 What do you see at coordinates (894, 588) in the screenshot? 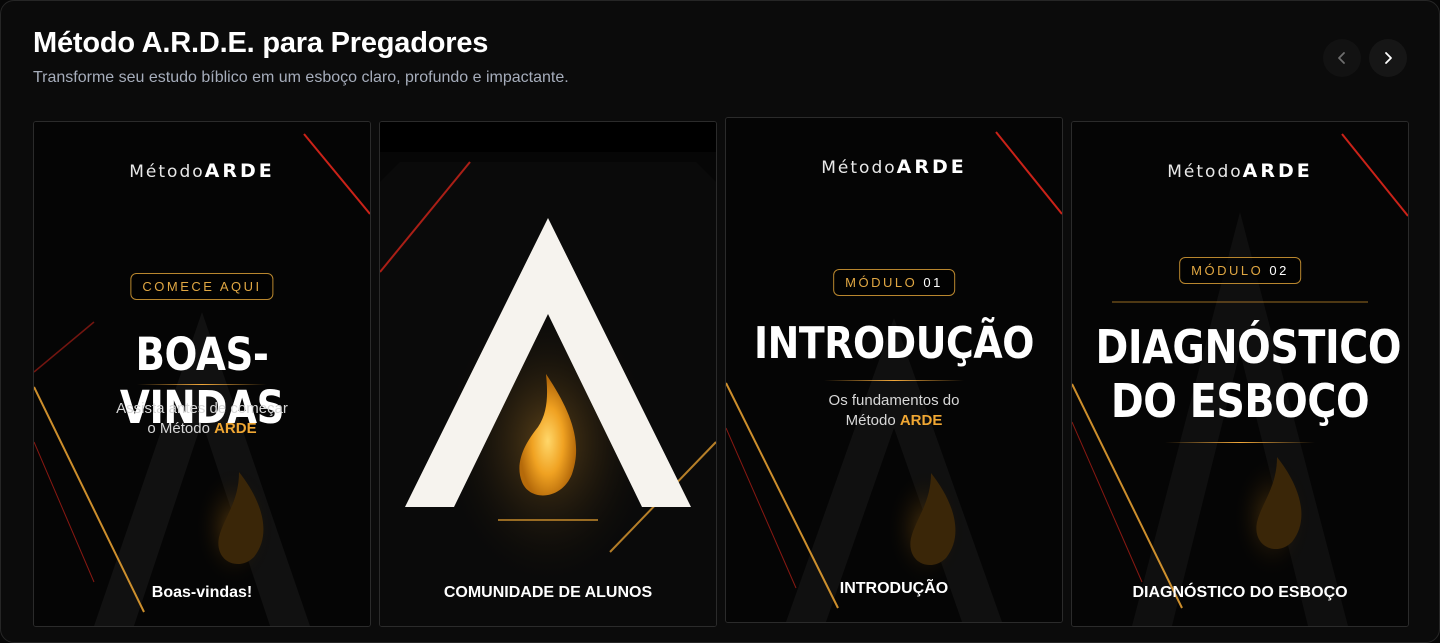
I see `card-label: INTRODUÇÃO` at bounding box center [894, 588].